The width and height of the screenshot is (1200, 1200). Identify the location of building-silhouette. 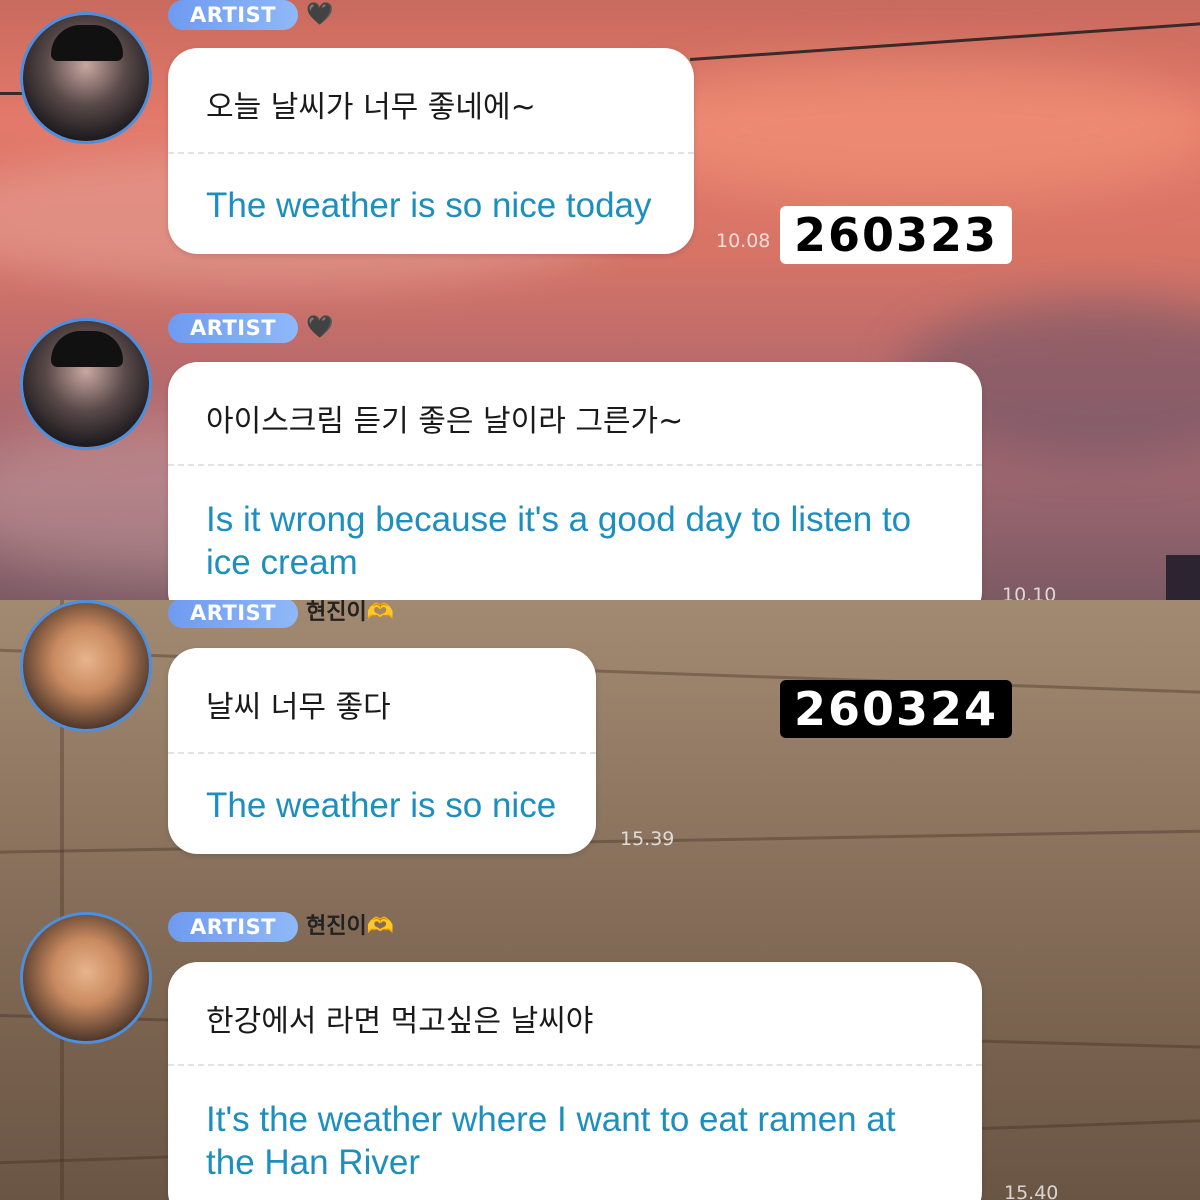
(1183, 577).